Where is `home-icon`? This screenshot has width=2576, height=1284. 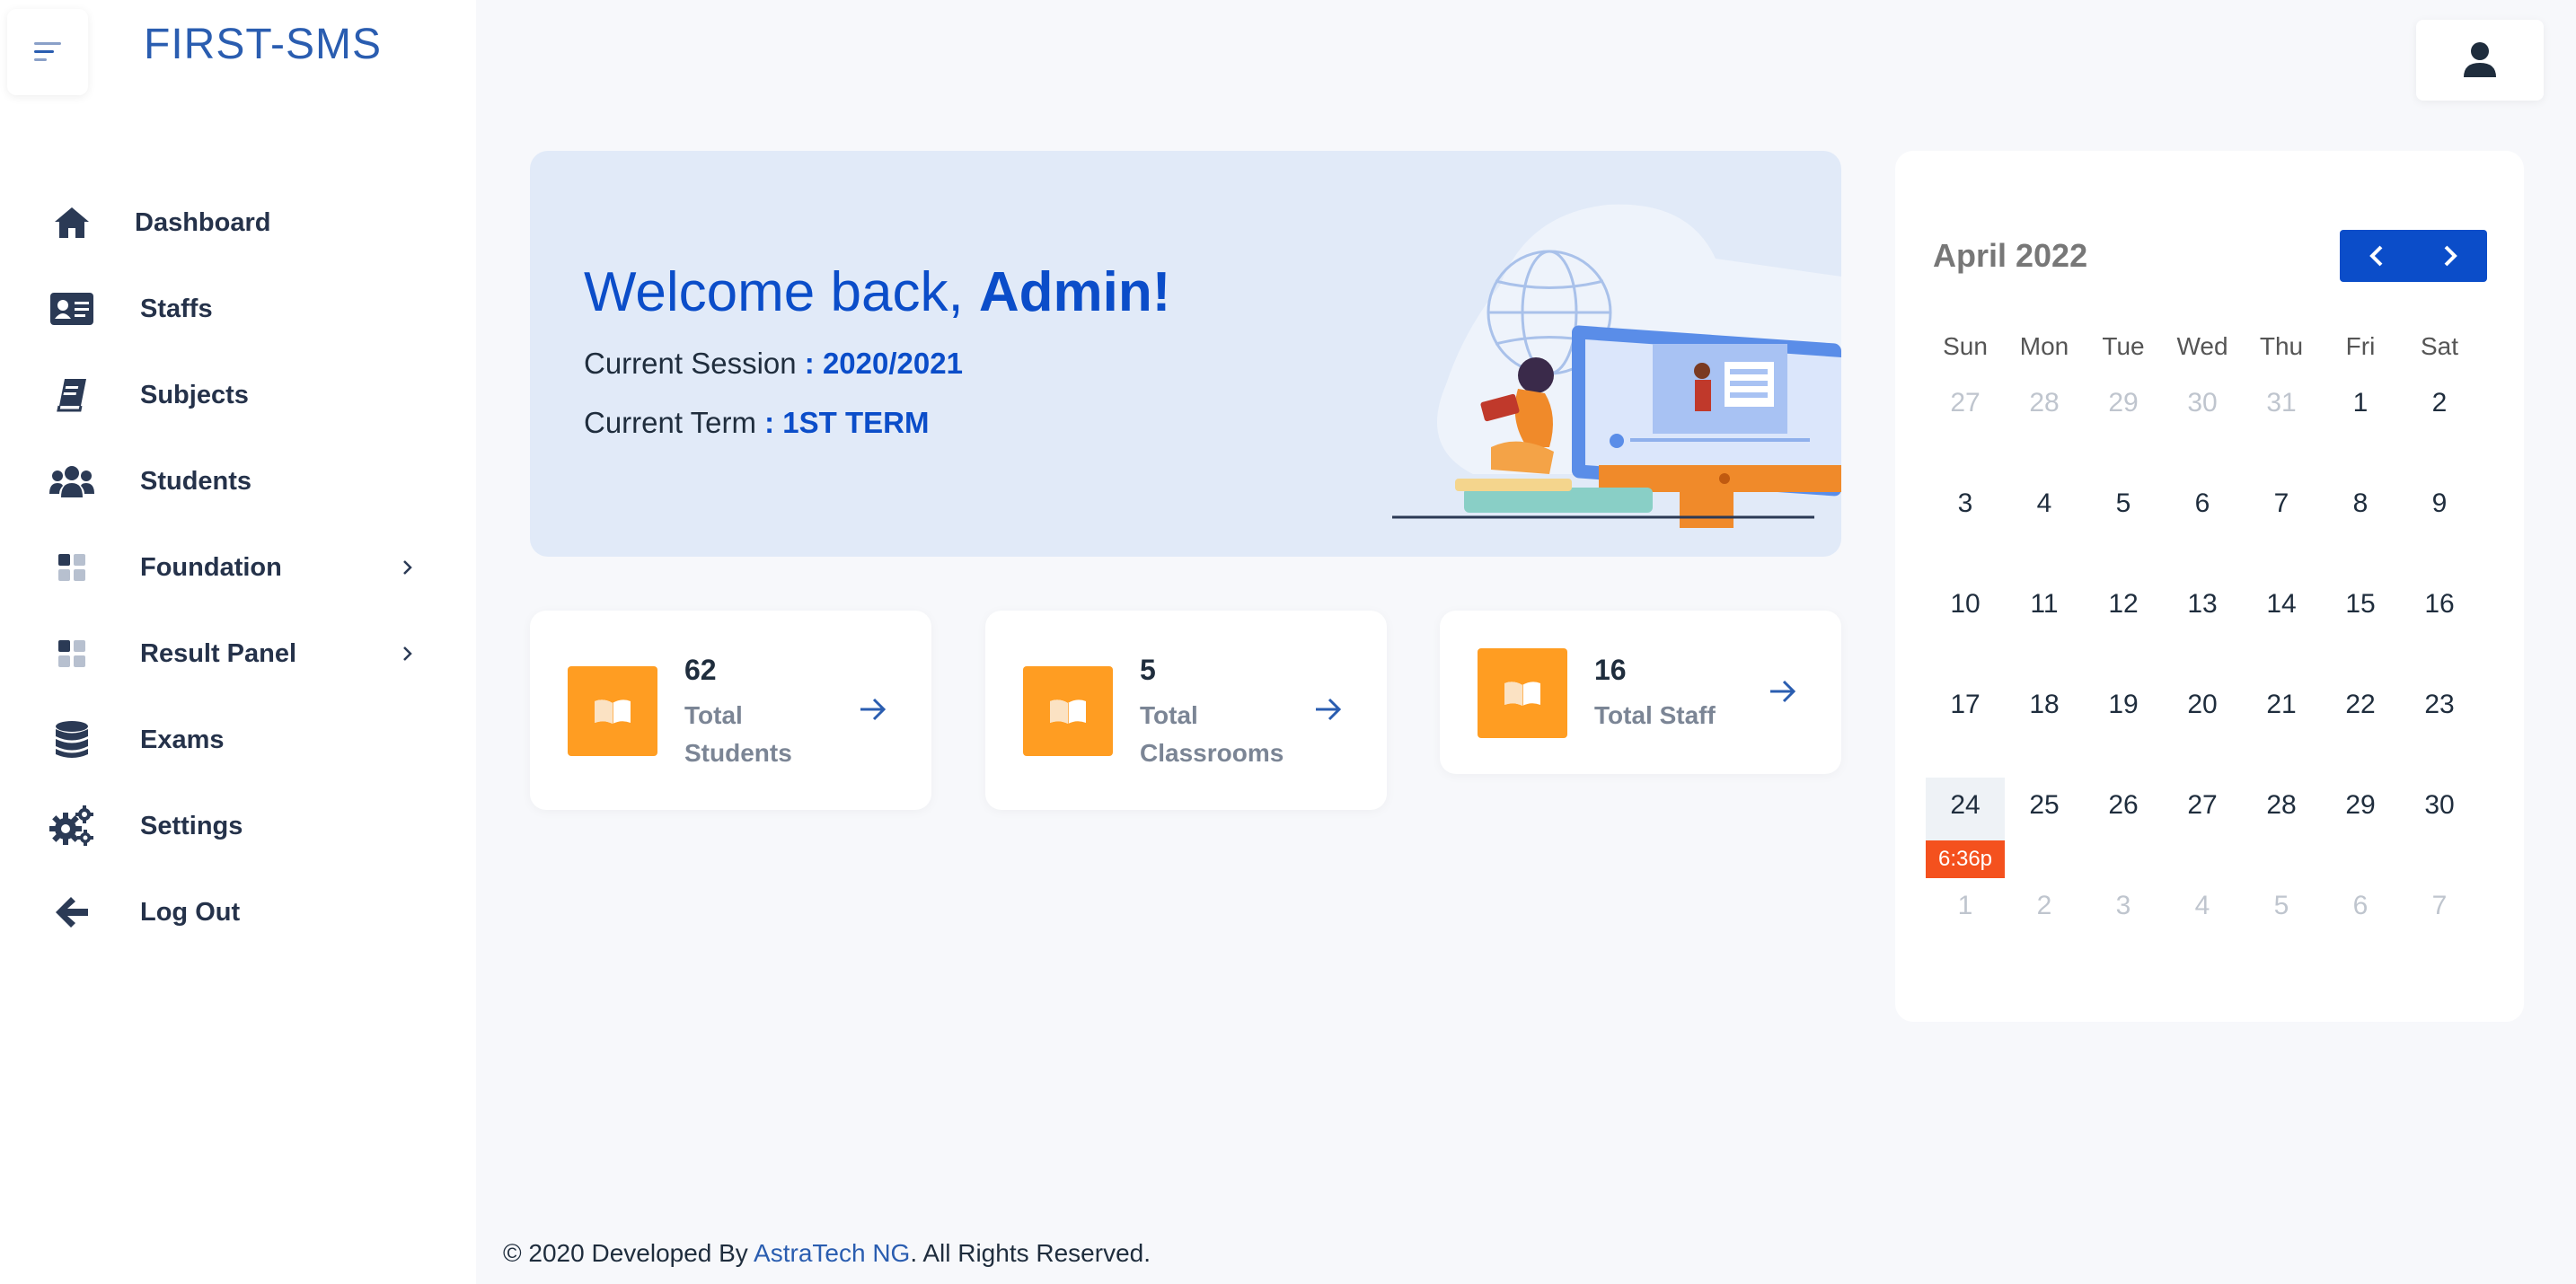
home-icon is located at coordinates (72, 223).